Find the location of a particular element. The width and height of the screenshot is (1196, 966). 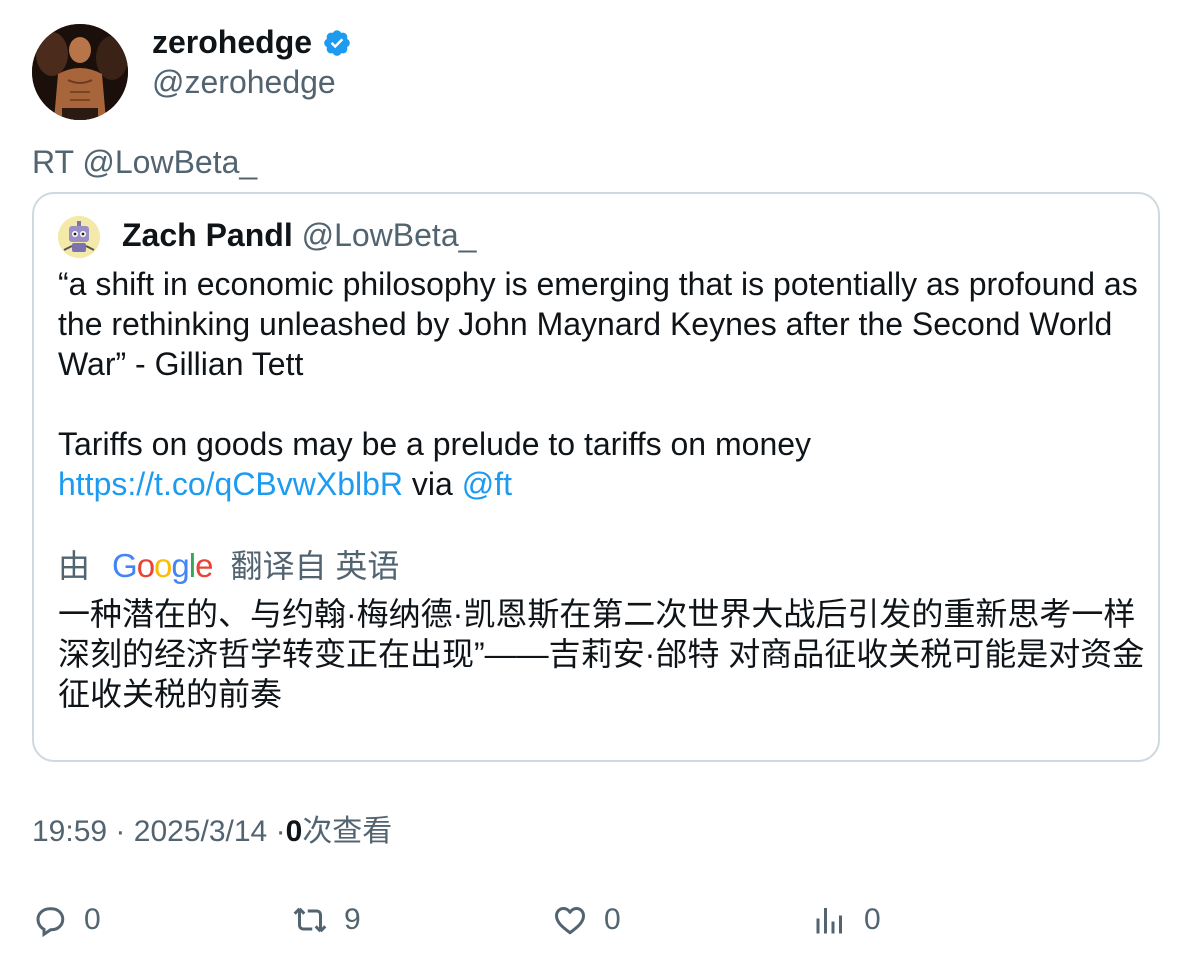

quote-author-avatar is located at coordinates (79, 237).